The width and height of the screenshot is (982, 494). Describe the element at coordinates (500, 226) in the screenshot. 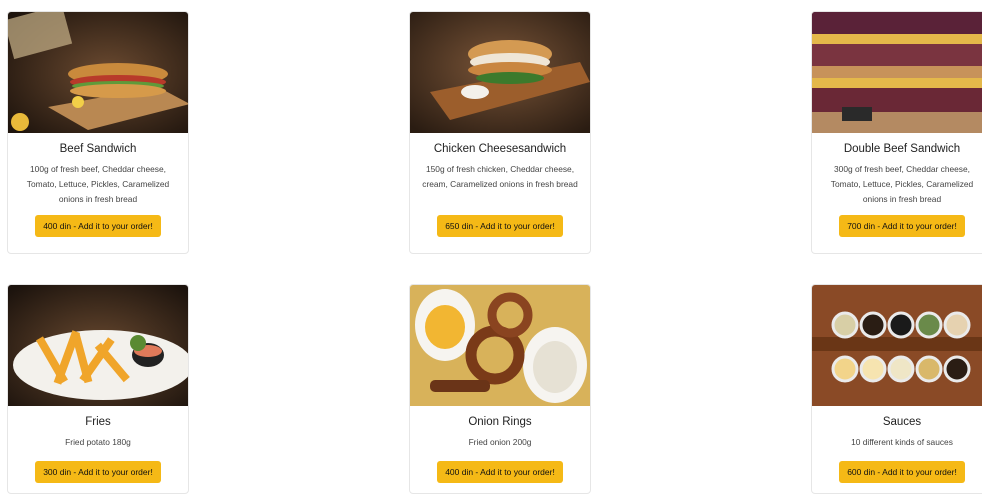

I see `add-to-order-button: 650 din - Add it to your order!` at that location.